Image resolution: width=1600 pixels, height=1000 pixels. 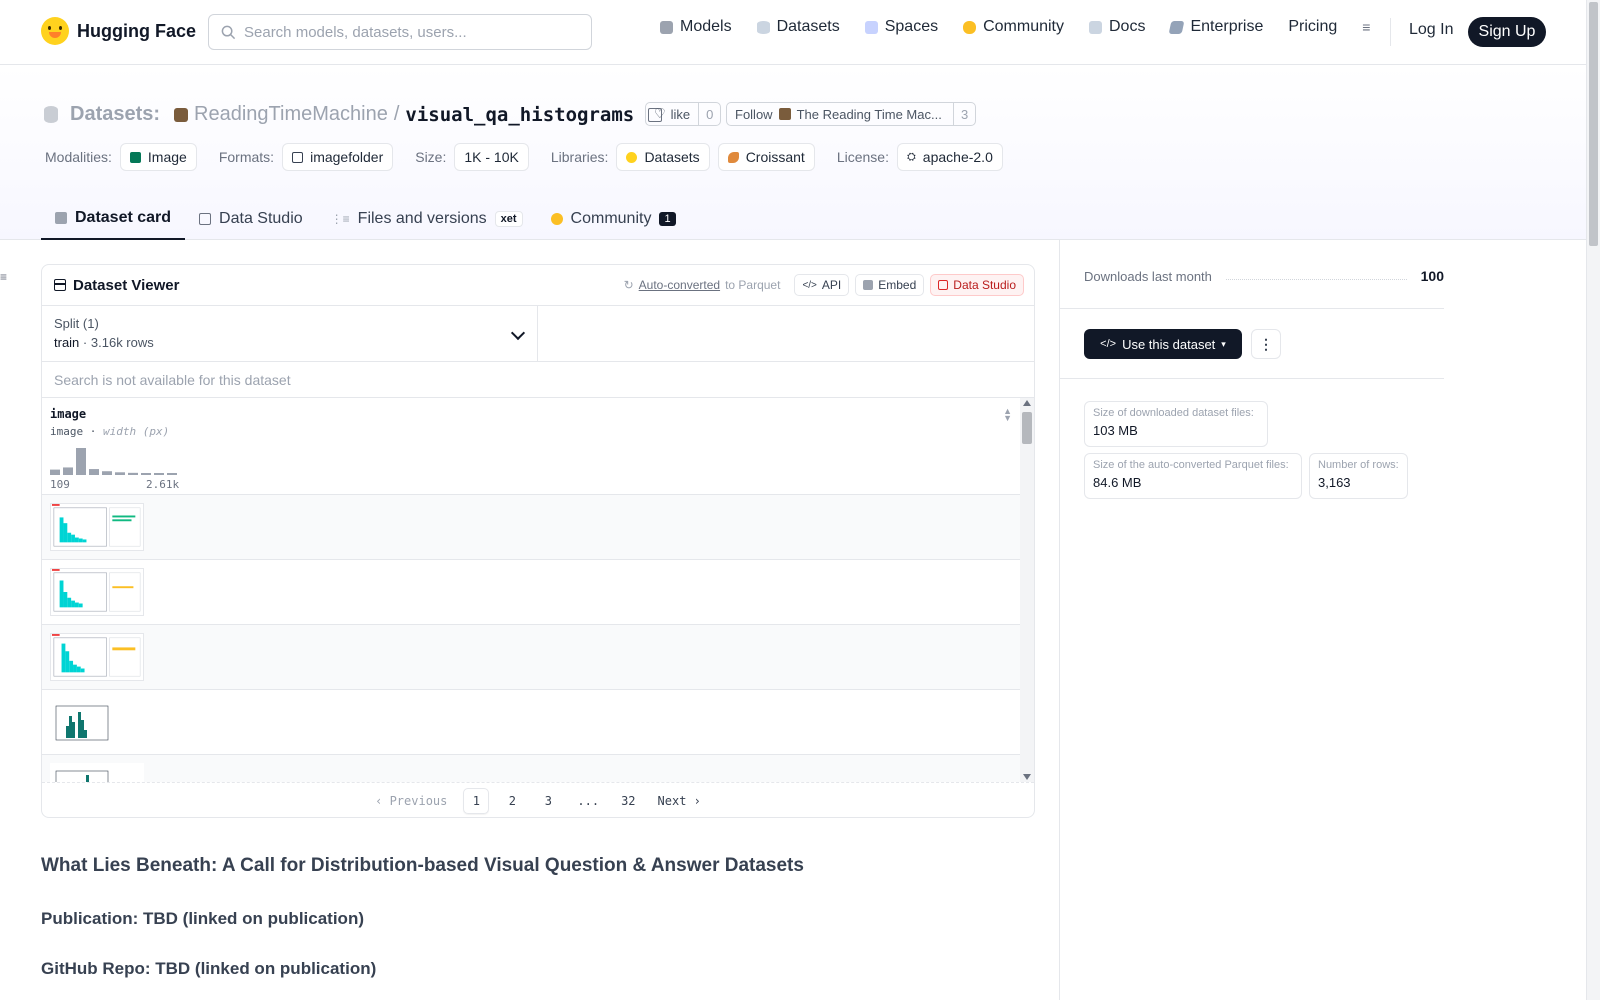 I want to click on balance-scale-icon: ⛭, so click(x=911, y=156).